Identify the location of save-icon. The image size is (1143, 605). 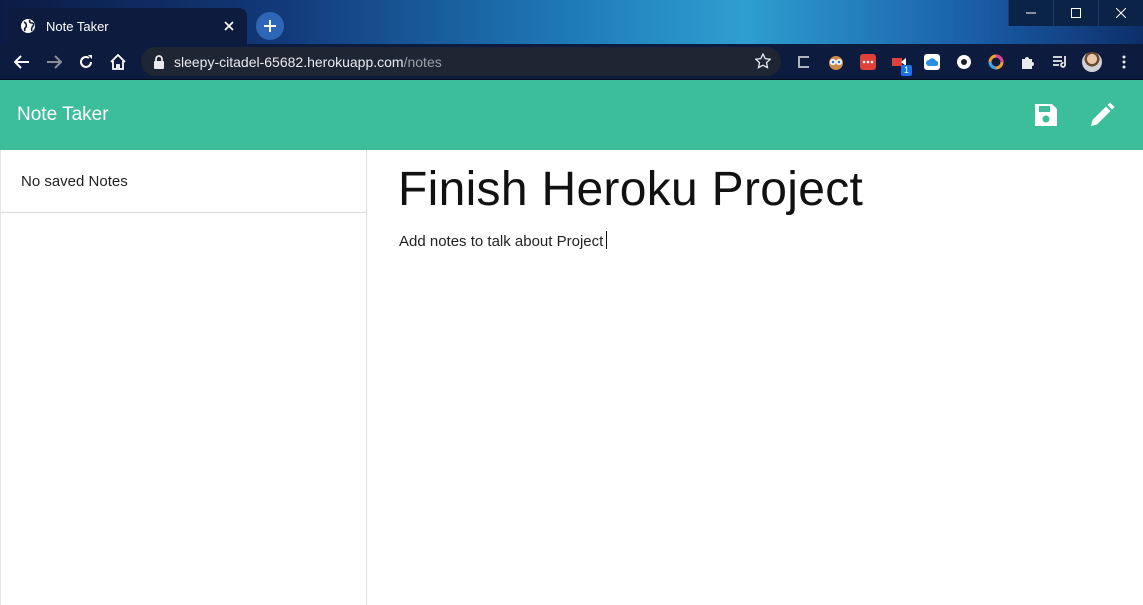
(1046, 115).